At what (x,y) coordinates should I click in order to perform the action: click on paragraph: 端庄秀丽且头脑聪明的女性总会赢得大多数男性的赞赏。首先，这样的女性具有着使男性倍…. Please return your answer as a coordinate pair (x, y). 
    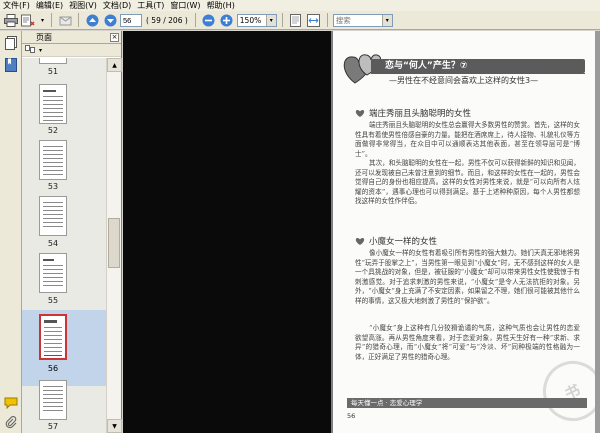
    Looking at the image, I should click on (467, 139).